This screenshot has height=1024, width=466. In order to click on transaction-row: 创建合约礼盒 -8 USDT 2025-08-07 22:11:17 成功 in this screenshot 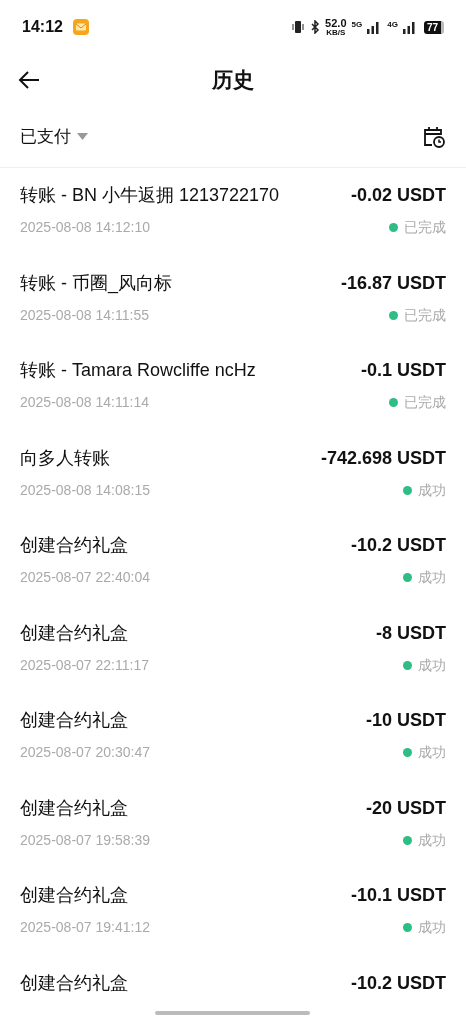, I will do `click(233, 649)`.